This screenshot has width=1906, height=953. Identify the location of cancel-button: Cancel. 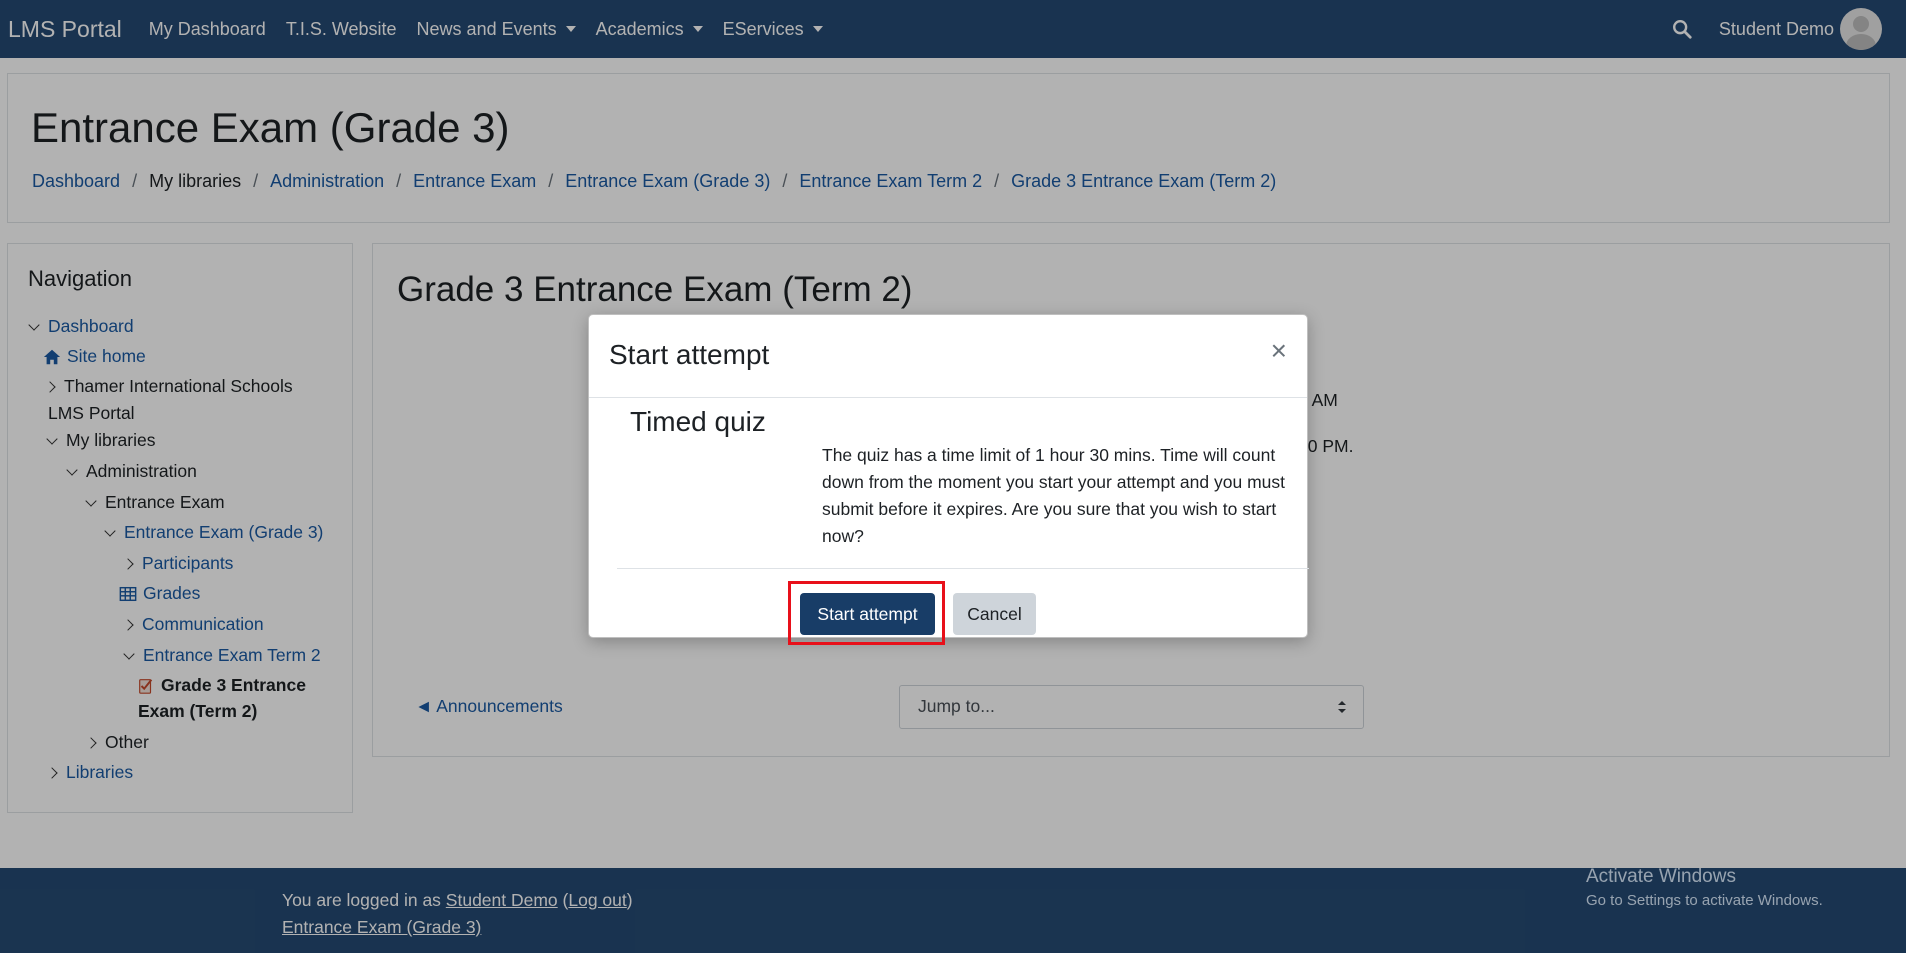
(994, 614).